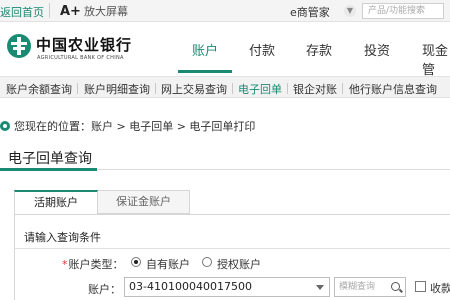 This screenshot has height=300, width=450. I want to click on account-select: 03-410100040017500, so click(227, 287).